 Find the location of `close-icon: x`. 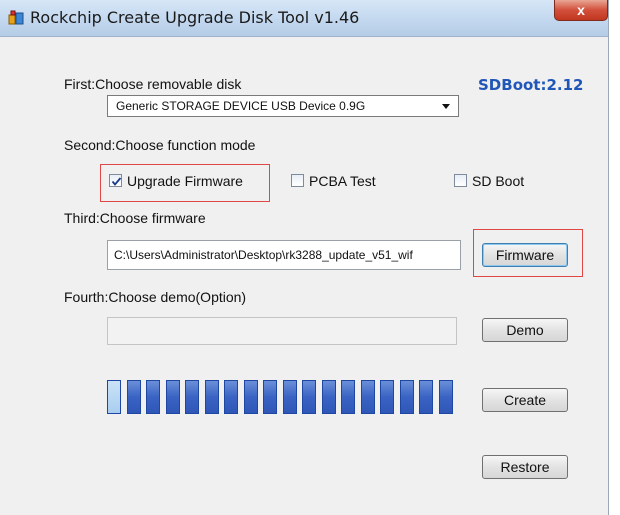

close-icon: x is located at coordinates (581, 10).